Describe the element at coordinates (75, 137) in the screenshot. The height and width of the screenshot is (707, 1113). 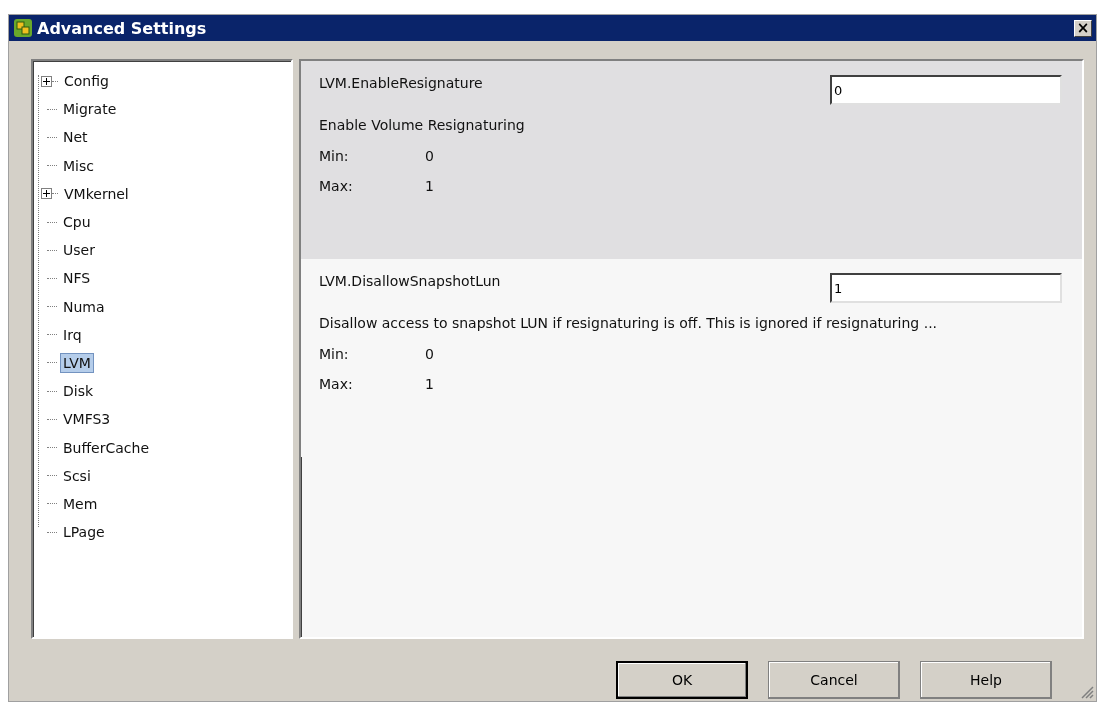
I see `tree-item: Net` at that location.